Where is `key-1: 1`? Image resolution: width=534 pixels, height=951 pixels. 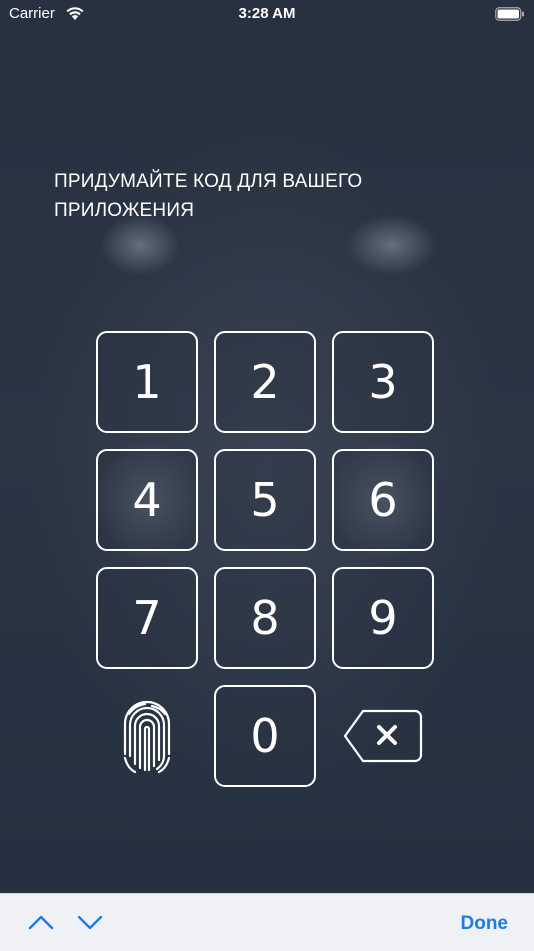 key-1: 1 is located at coordinates (147, 382).